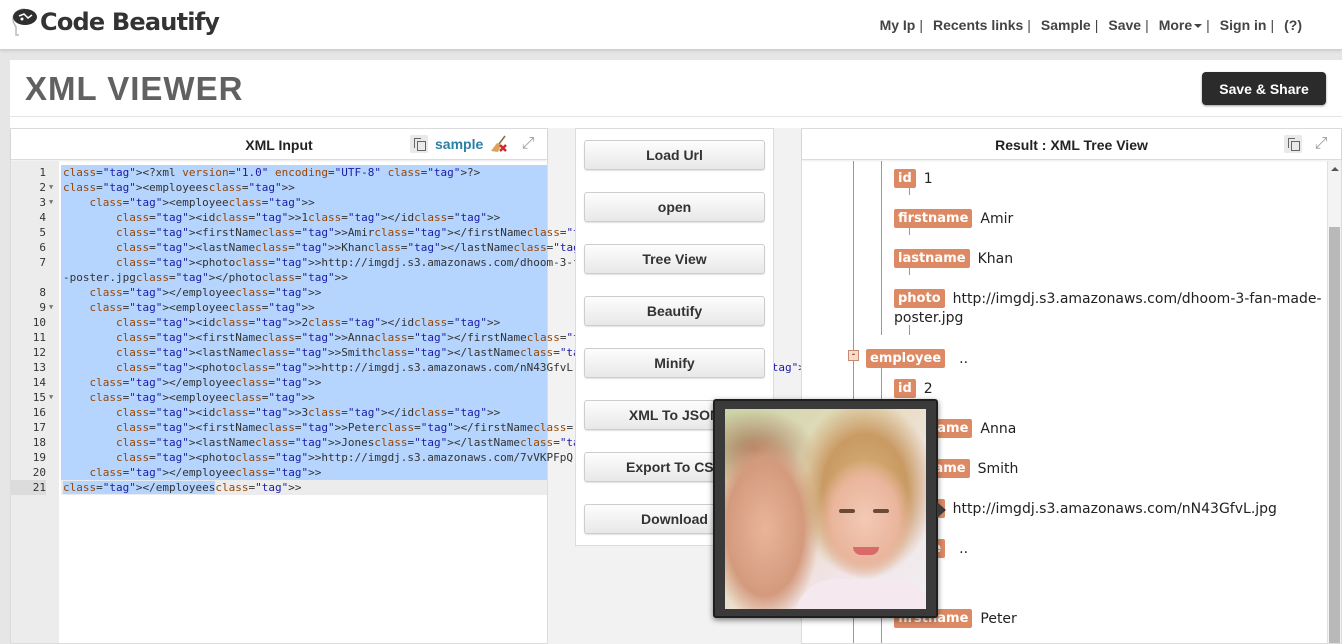 This screenshot has width=1342, height=644. Describe the element at coordinates (42, 307) in the screenshot. I see `line-number: 9` at that location.